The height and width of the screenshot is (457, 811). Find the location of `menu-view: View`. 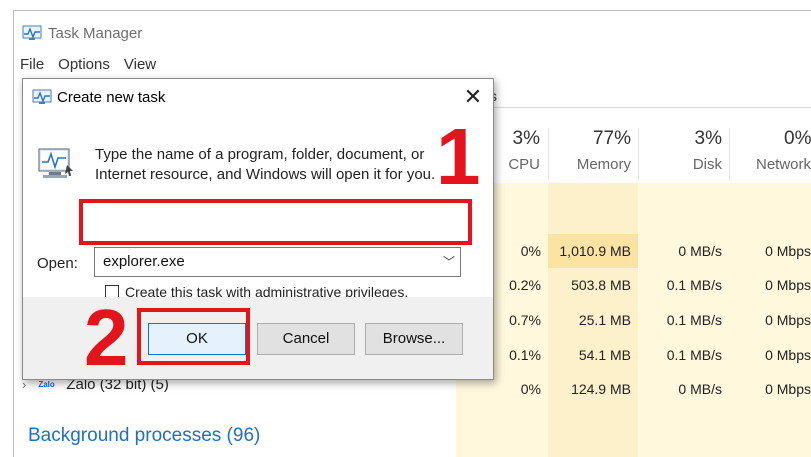

menu-view: View is located at coordinates (140, 64).